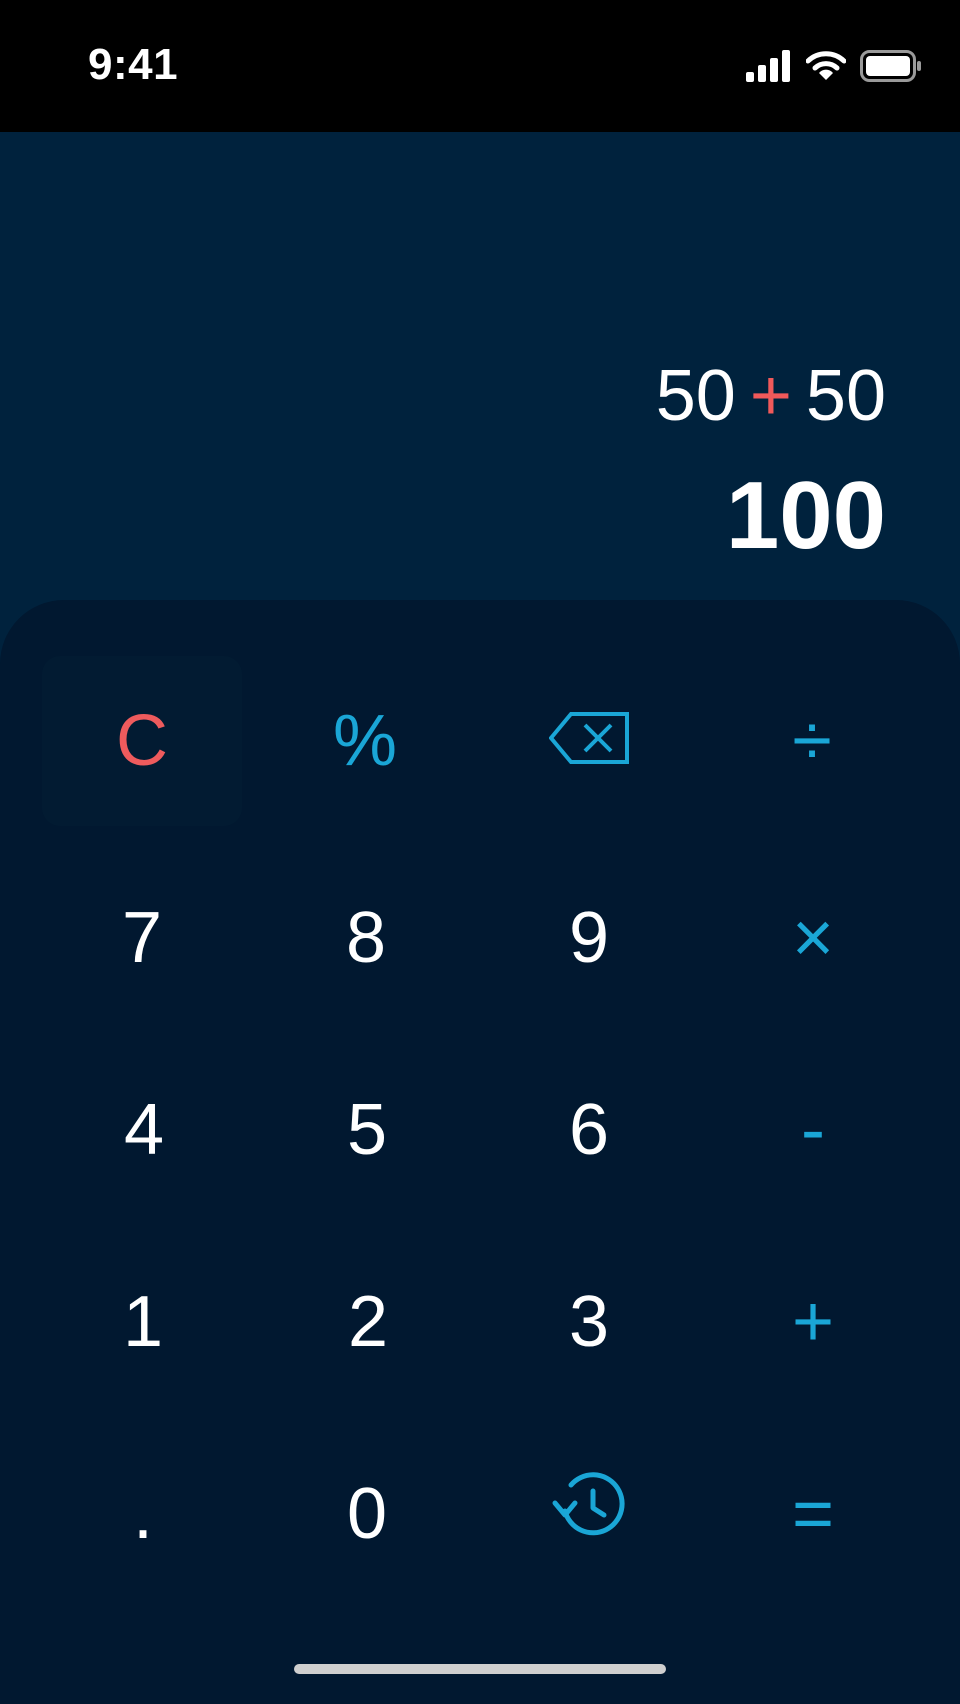 This screenshot has height=1704, width=960. What do you see at coordinates (813, 1514) in the screenshot?
I see `equals-button: =` at bounding box center [813, 1514].